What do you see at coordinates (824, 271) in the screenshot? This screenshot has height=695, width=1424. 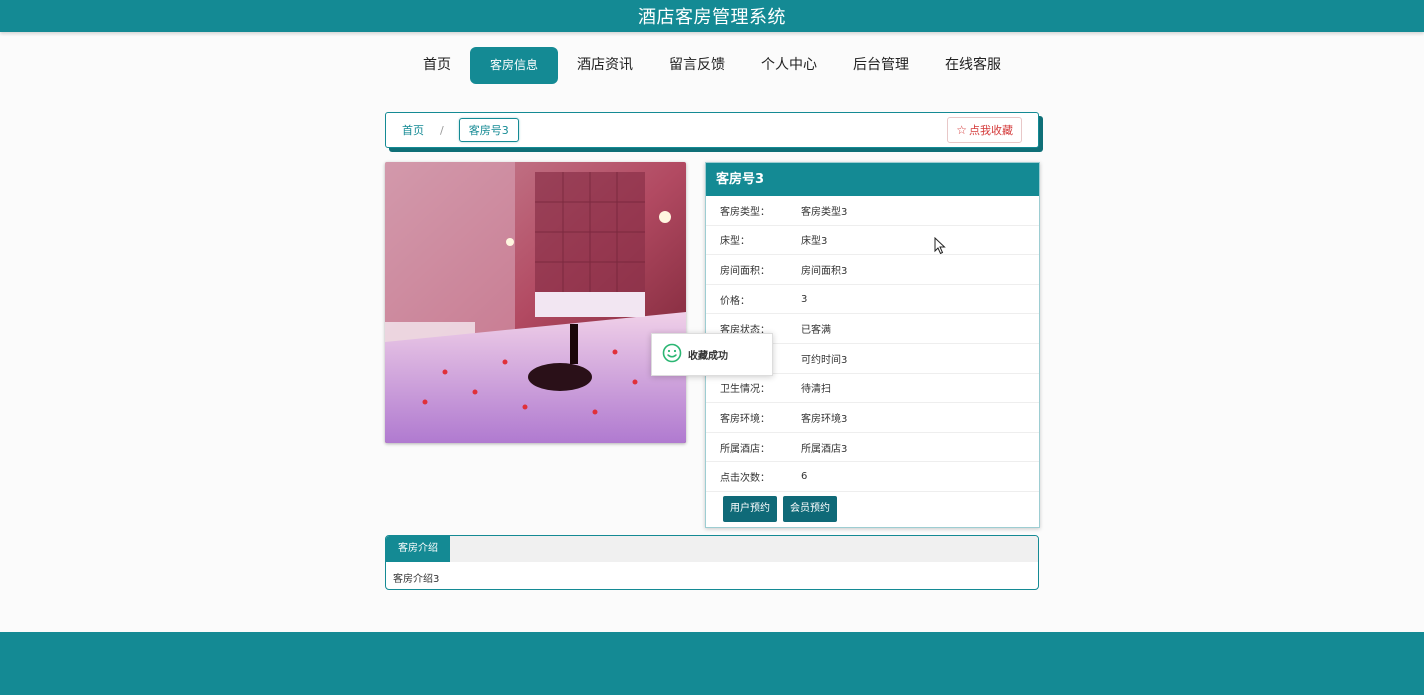 I see `info-value: 房间面积3` at bounding box center [824, 271].